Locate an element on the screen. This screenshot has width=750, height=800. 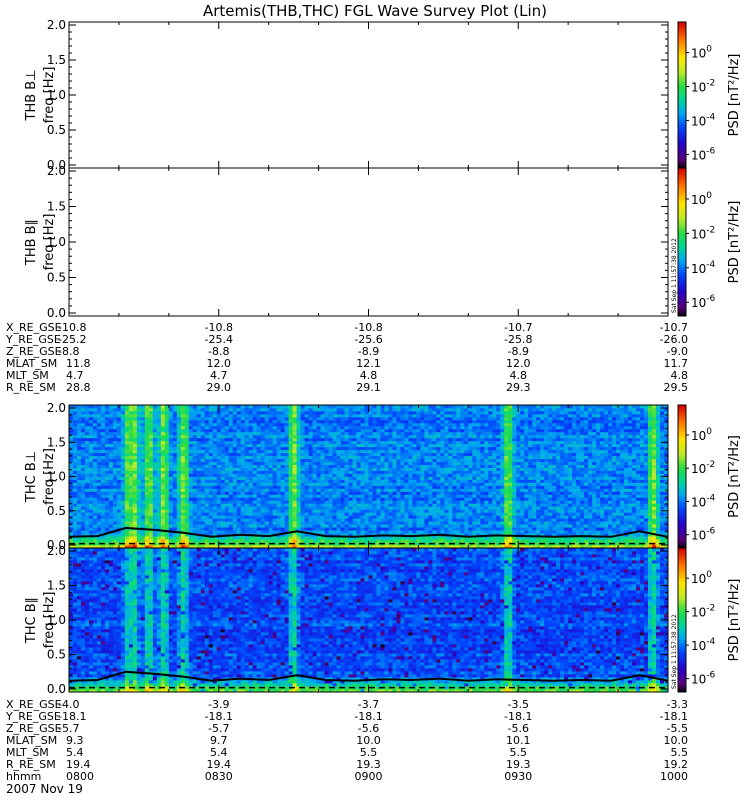
y-axis-title: freq [Hz] is located at coordinates (49, 242).